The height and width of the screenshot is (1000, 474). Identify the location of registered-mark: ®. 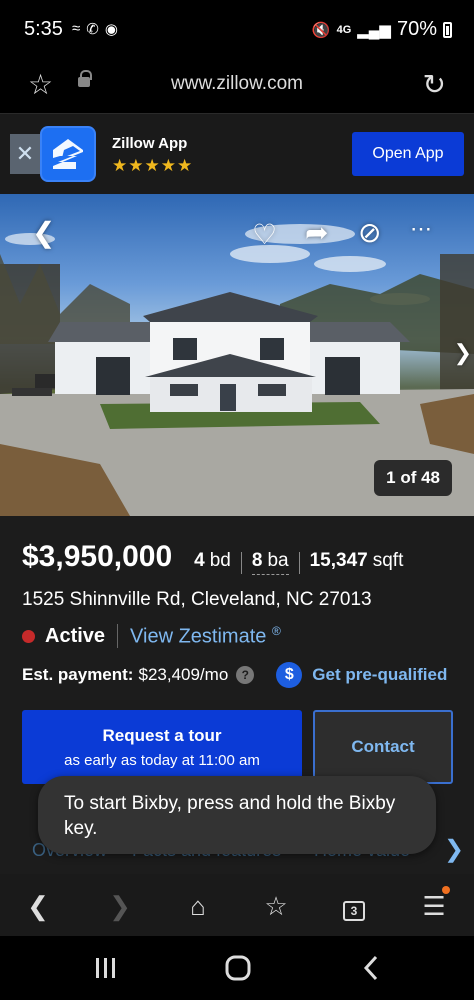
(276, 631).